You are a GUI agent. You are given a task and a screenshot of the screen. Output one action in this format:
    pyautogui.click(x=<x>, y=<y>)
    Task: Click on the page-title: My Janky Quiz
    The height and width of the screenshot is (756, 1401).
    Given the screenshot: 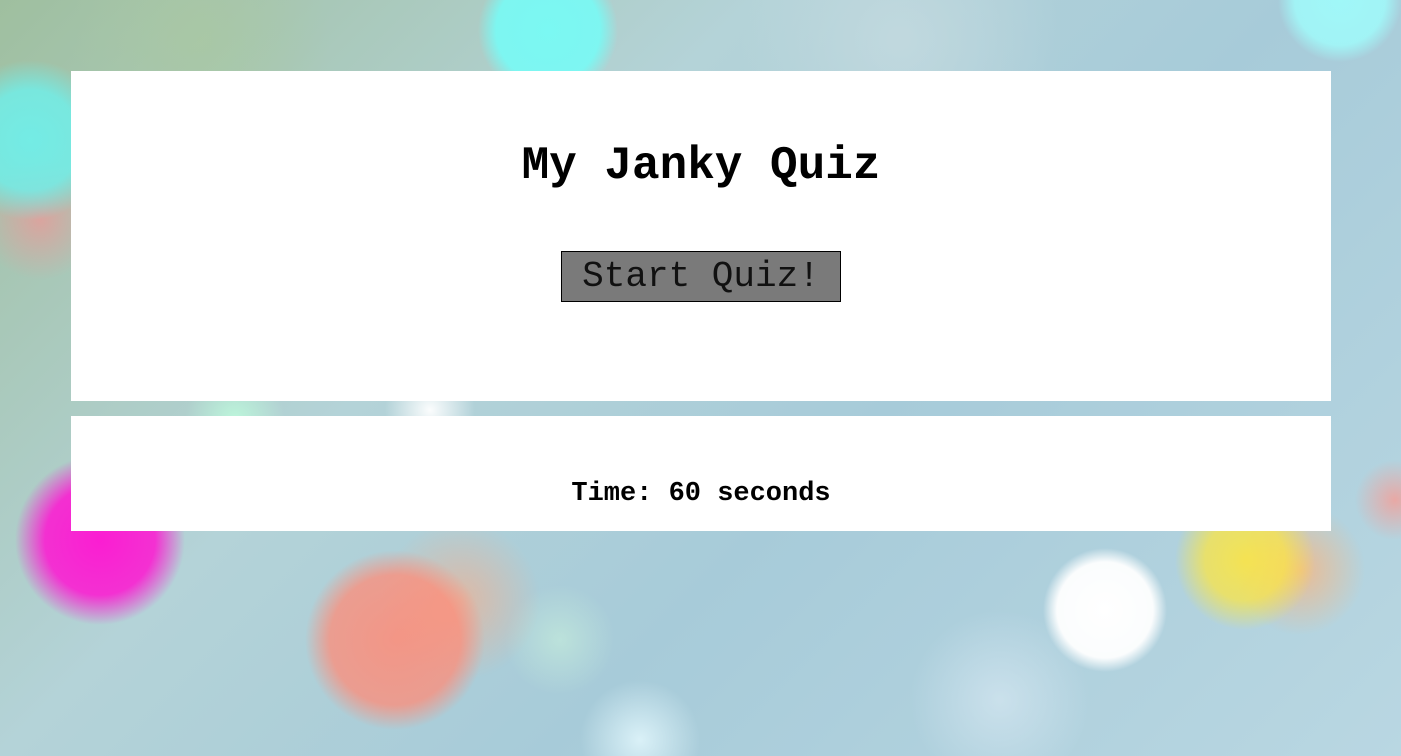 What is the action you would take?
    pyautogui.click(x=701, y=166)
    